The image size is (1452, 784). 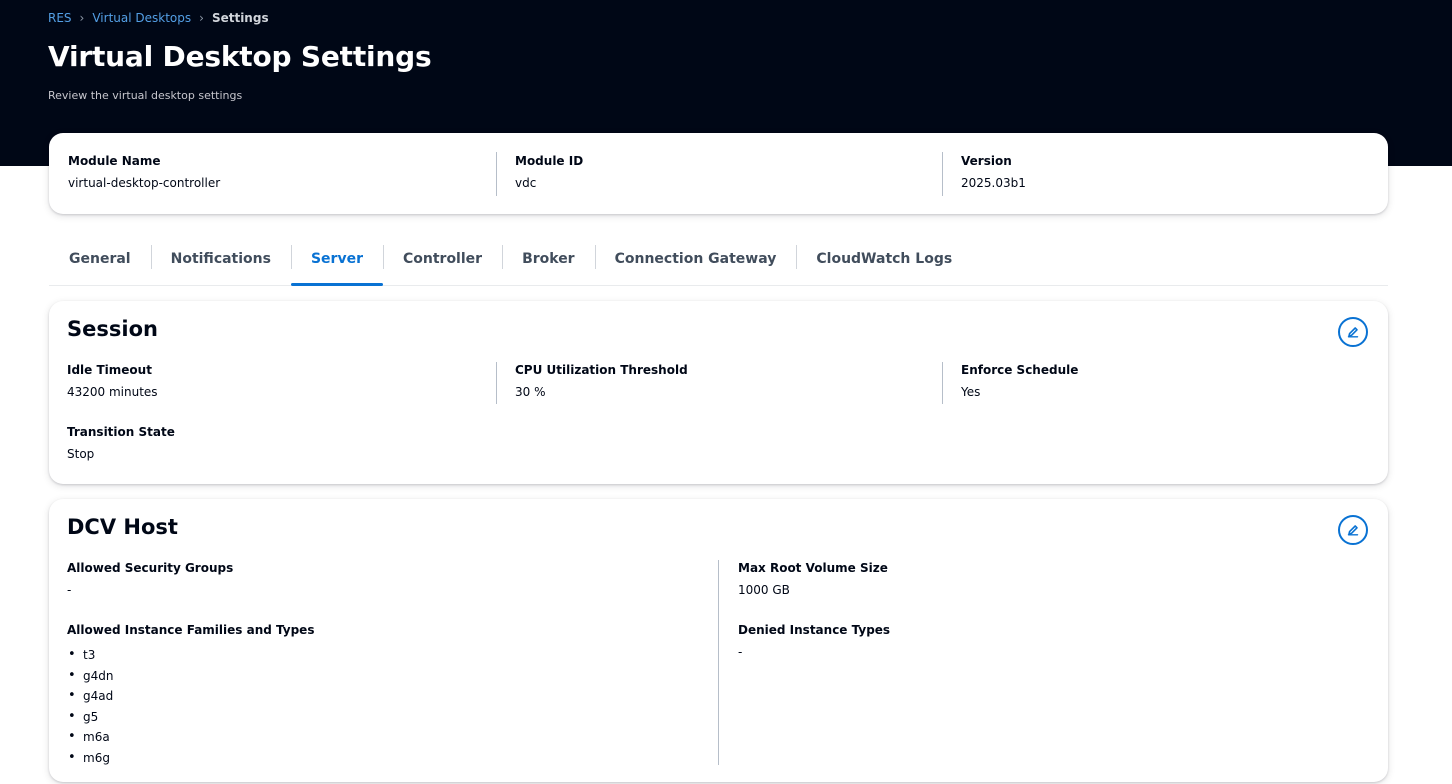 I want to click on list-item: m6g, so click(x=190, y=758).